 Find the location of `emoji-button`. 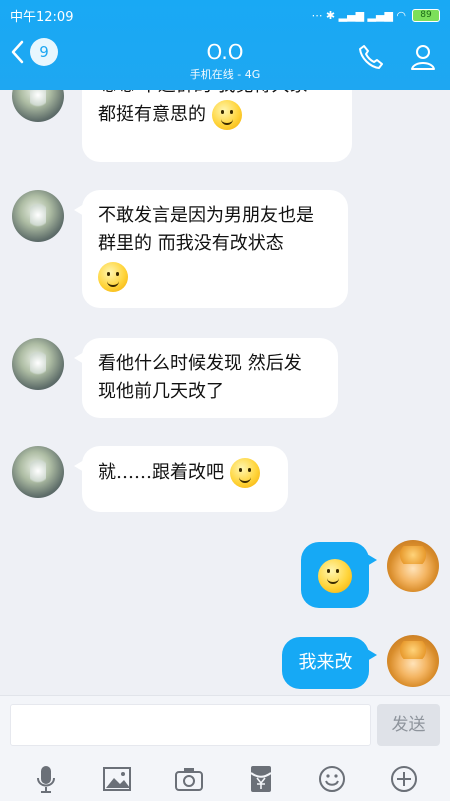

emoji-button is located at coordinates (332, 779).